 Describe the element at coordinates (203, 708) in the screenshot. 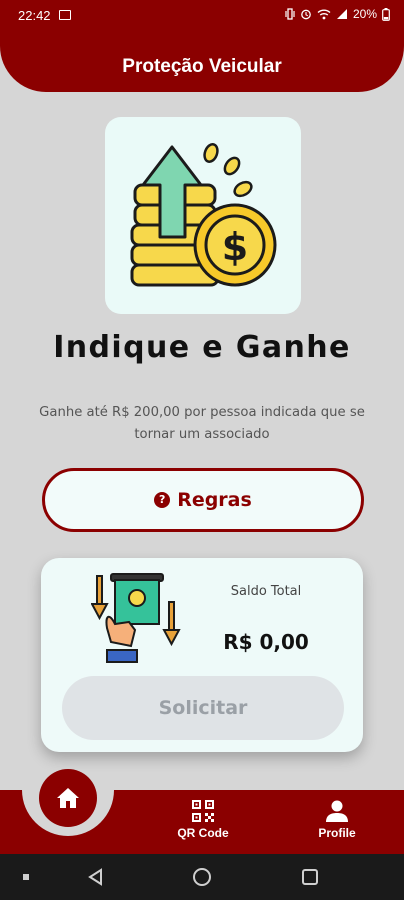

I see `request-withdrawal-button: Solicitar` at that location.